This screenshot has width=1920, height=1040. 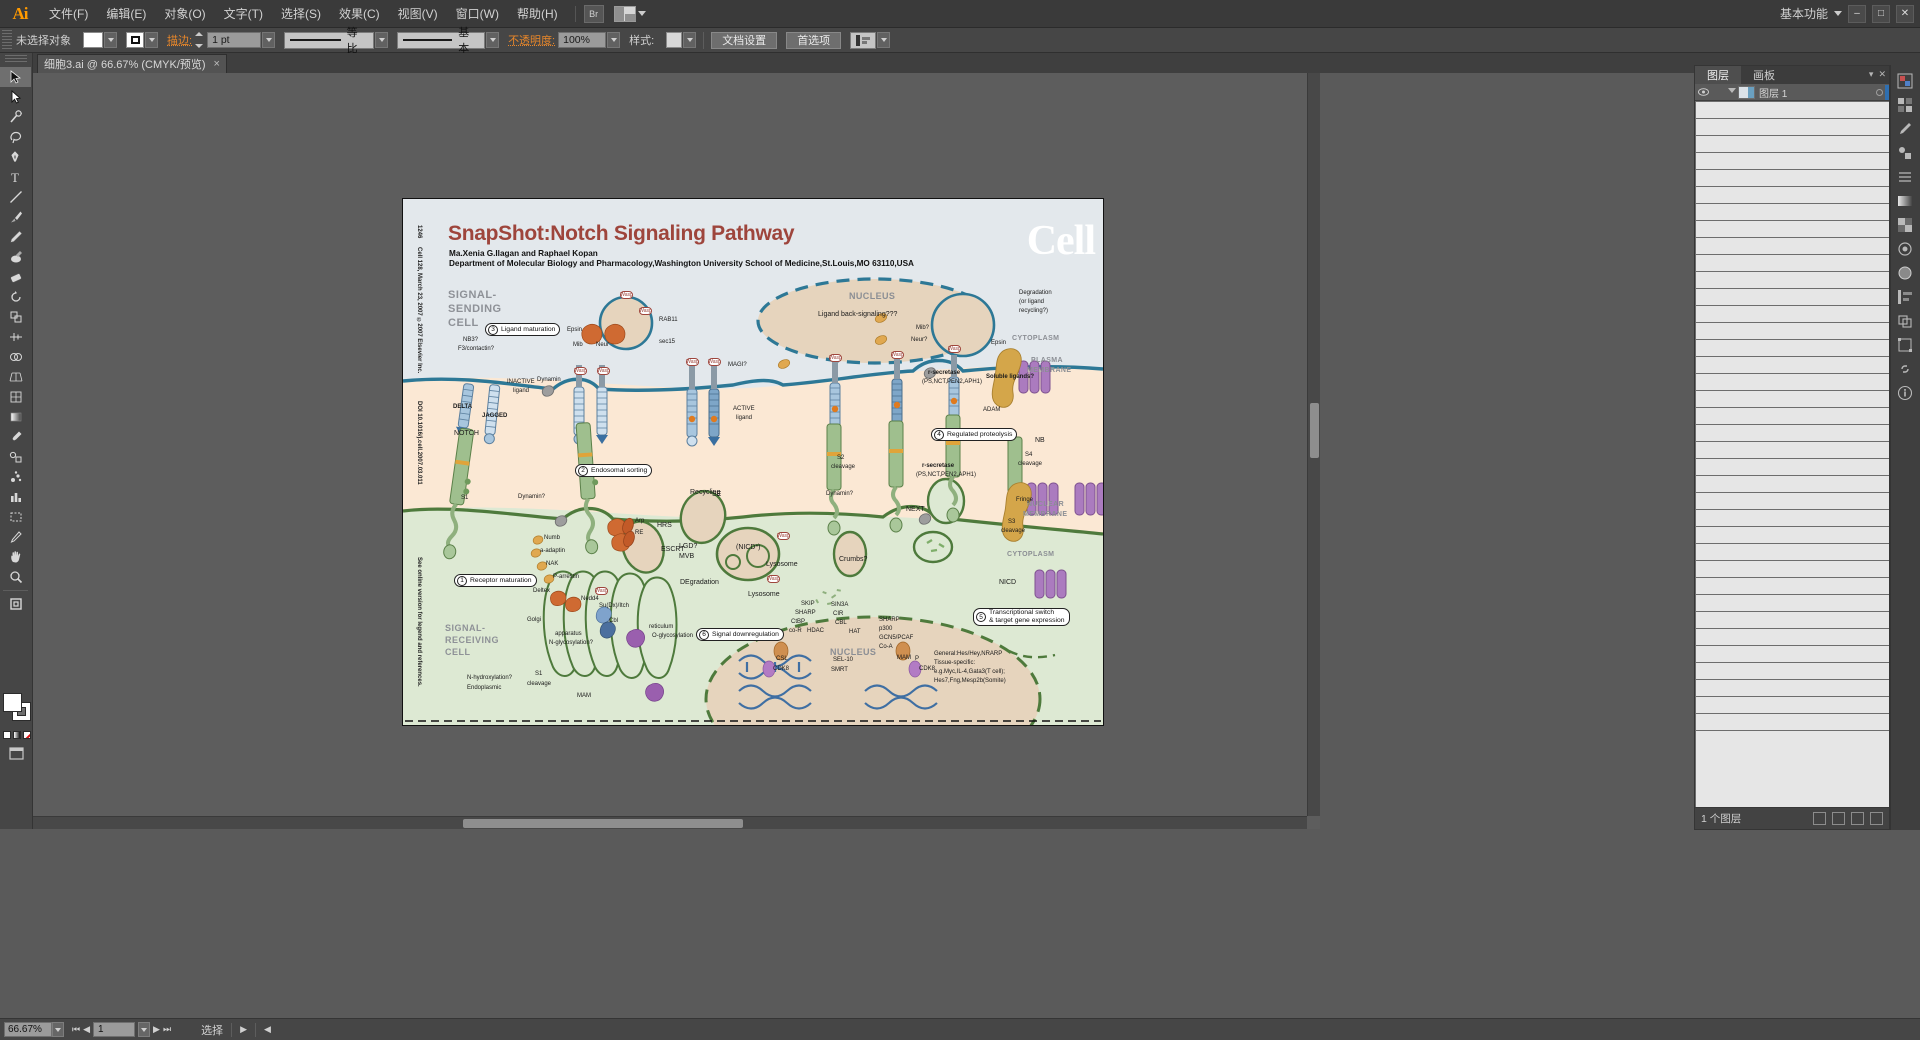 What do you see at coordinates (15, 517) in the screenshot?
I see `tool-artboard` at bounding box center [15, 517].